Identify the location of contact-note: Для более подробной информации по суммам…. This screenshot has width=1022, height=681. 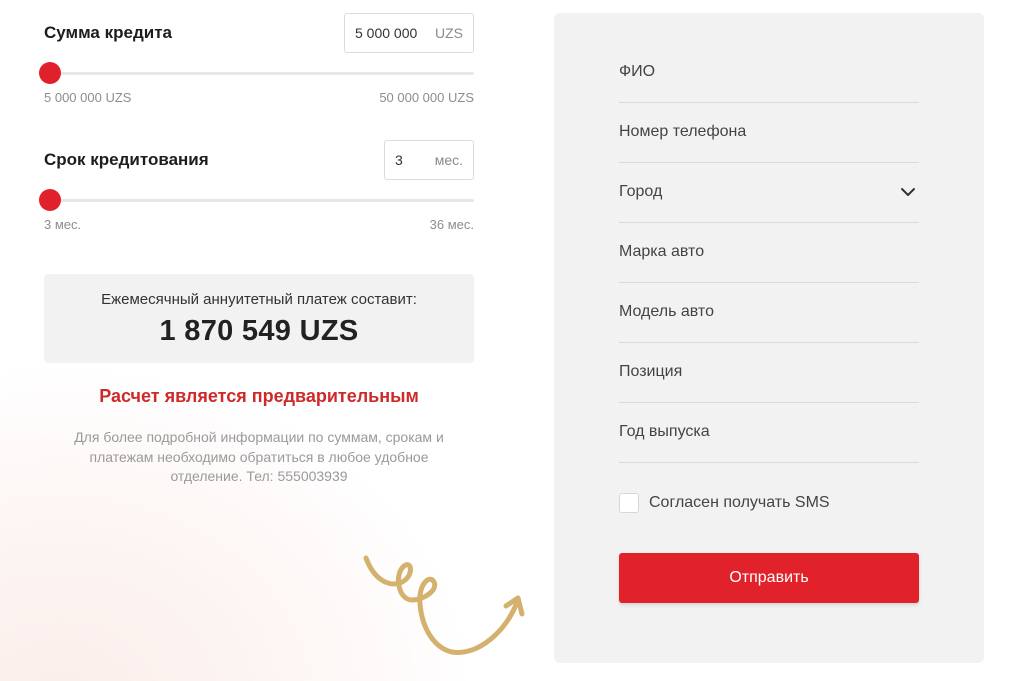
(259, 456).